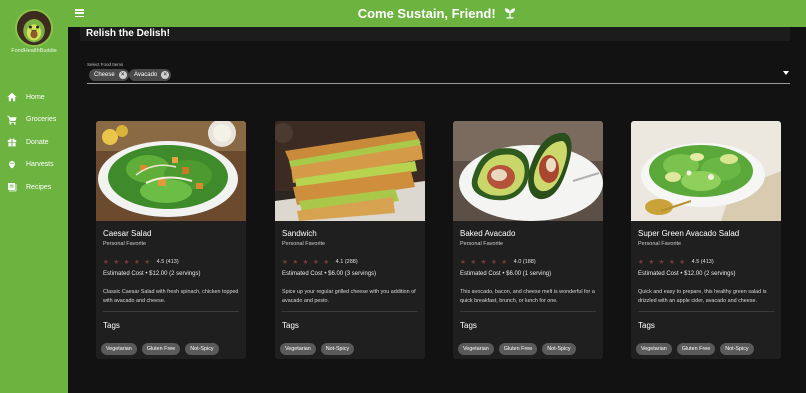 This screenshot has width=806, height=393. I want to click on rating: ★★★★★ 4.1 (288), so click(320, 262).